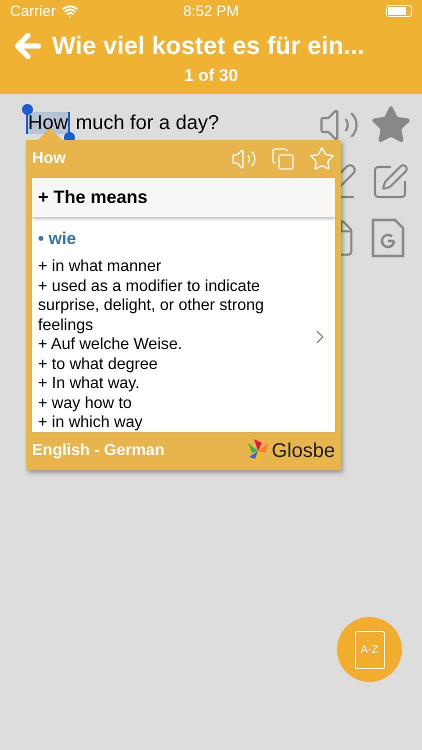  Describe the element at coordinates (399, 11) in the screenshot. I see `battery-icon` at that location.